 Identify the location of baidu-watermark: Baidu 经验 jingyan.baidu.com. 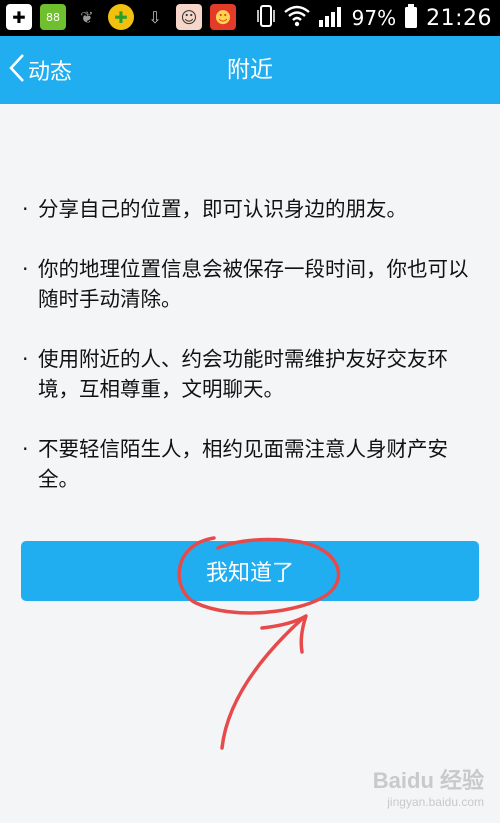
(428, 786).